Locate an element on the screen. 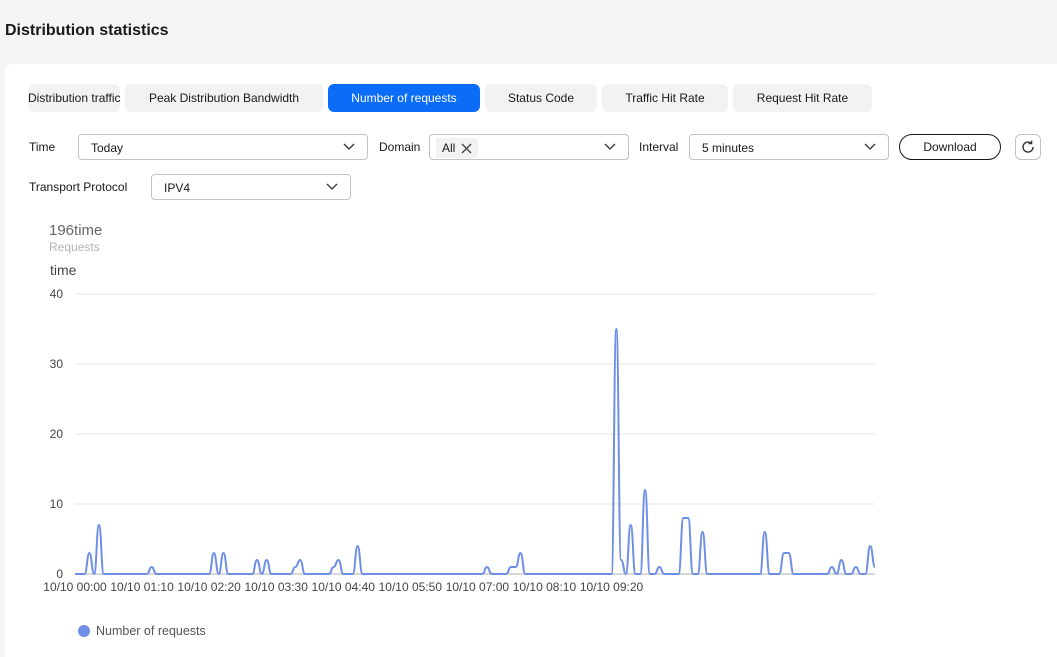  x-tick-label: 10/10 00:00 is located at coordinates (75, 587).